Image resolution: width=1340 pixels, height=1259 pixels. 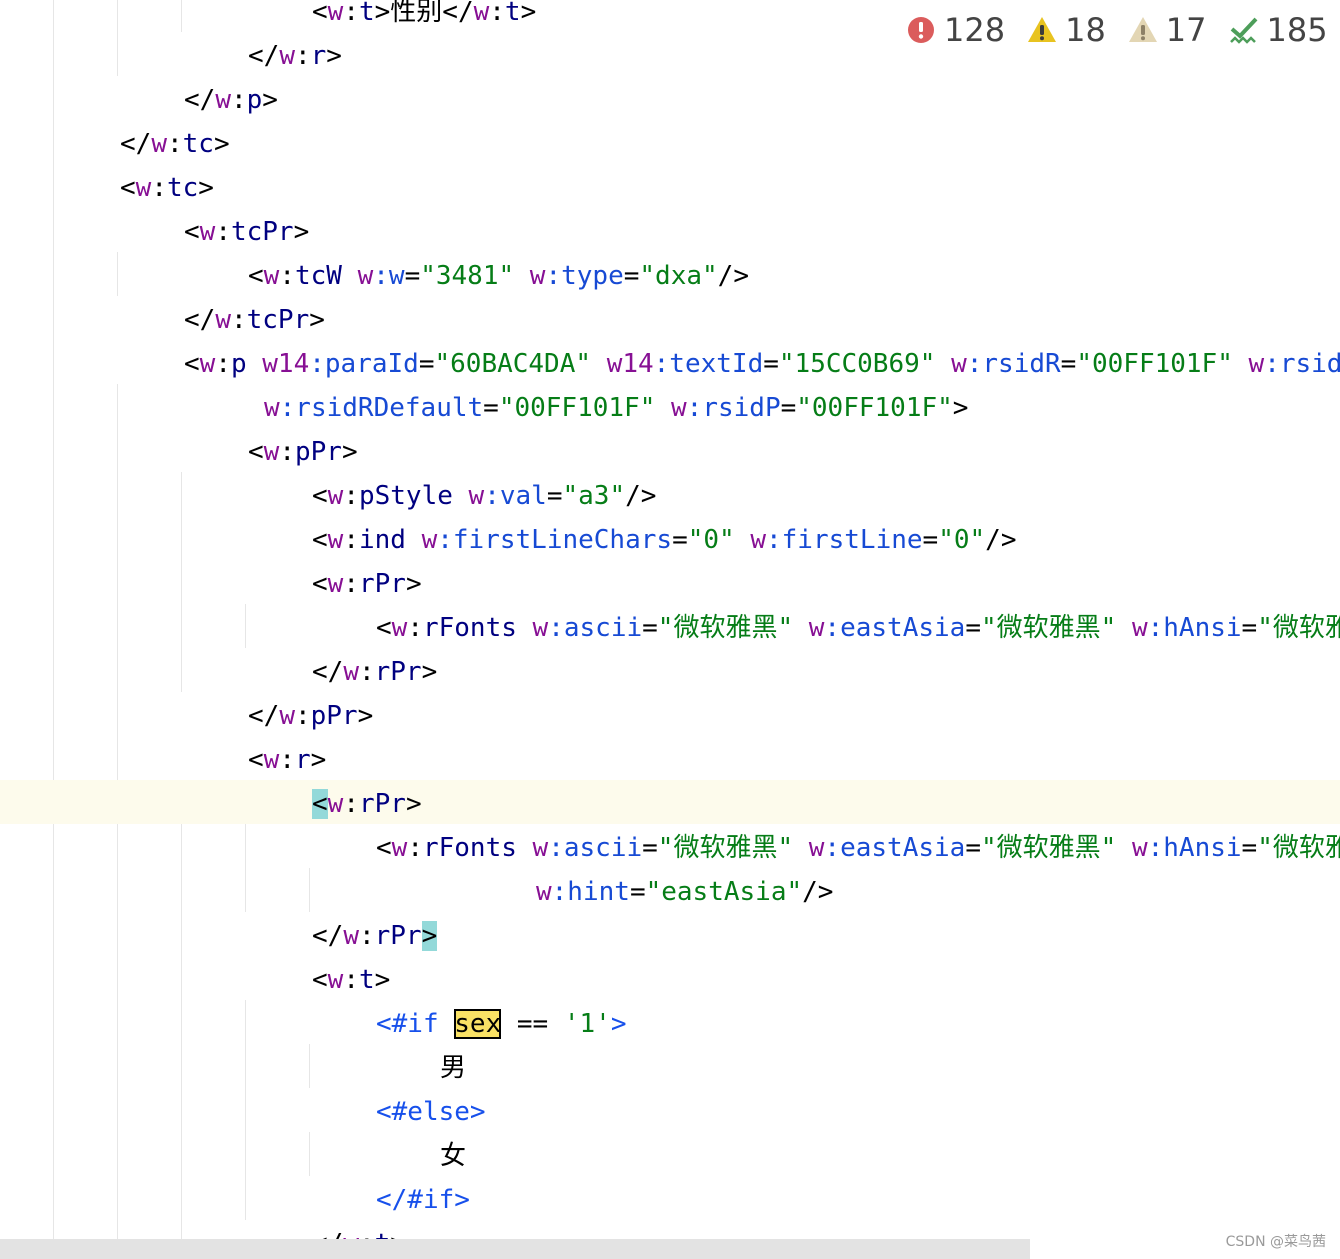 I want to click on weak-warnings-count: 17, so click(x=1186, y=30).